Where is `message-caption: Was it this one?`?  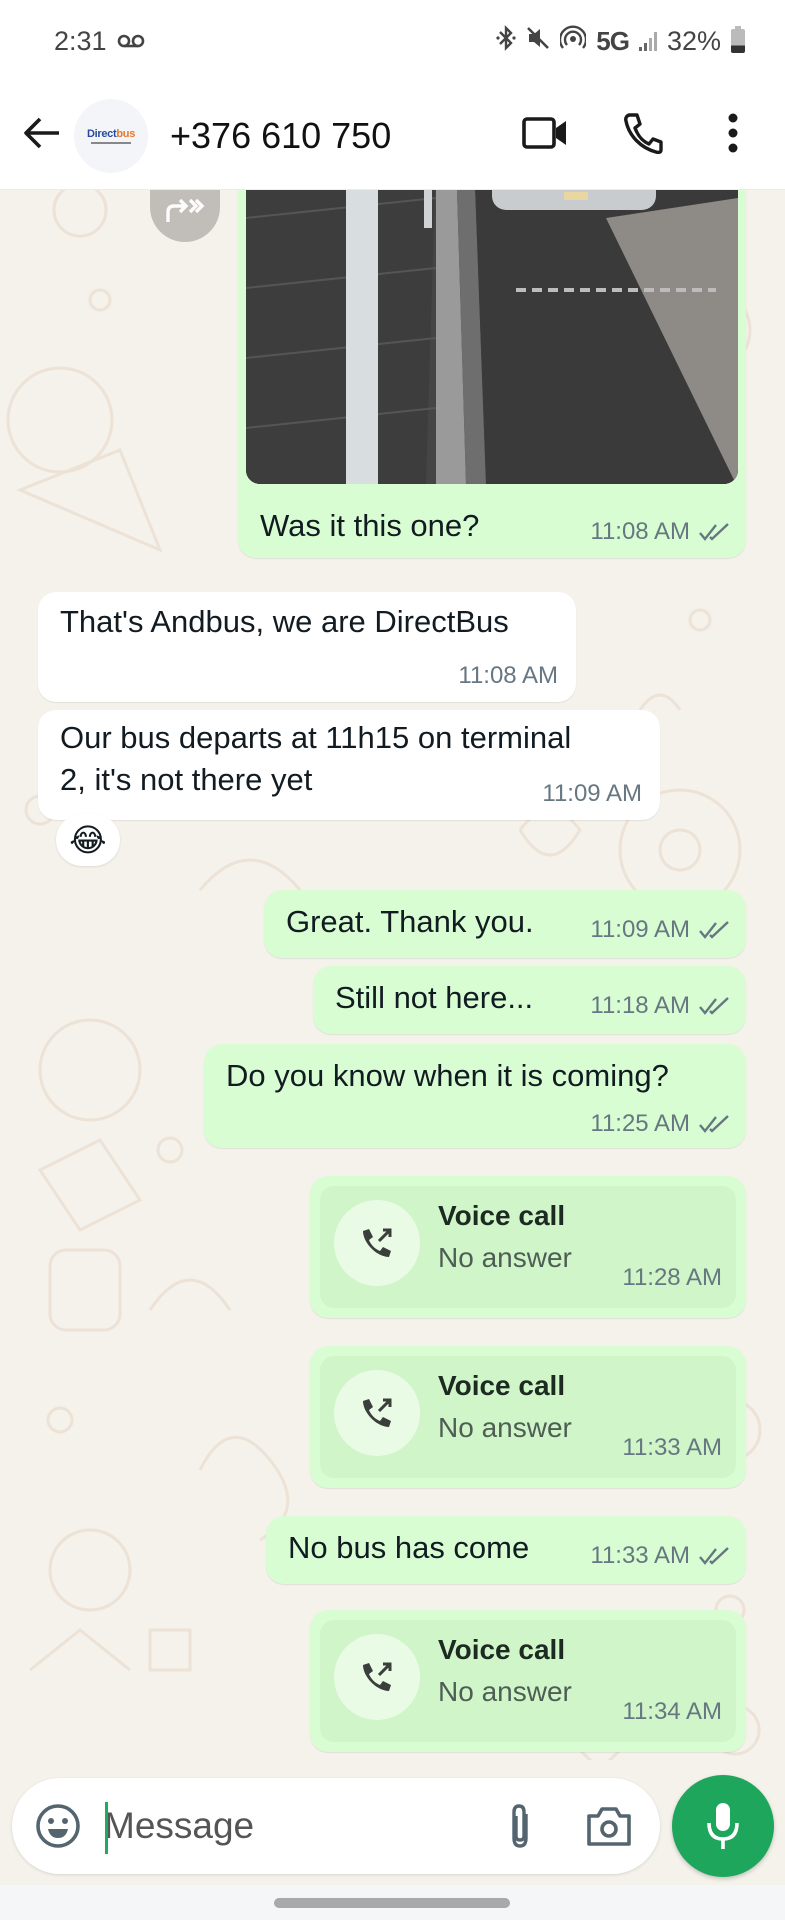 message-caption: Was it this one? is located at coordinates (370, 525).